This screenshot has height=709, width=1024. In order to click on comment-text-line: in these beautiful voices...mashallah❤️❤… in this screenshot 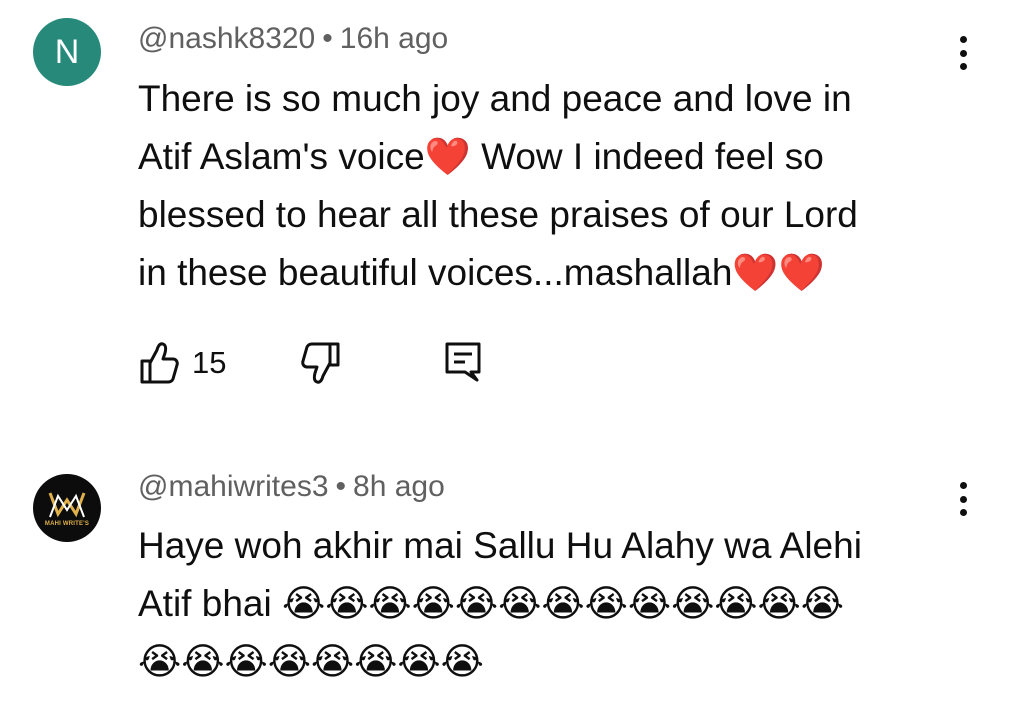, I will do `click(481, 272)`.